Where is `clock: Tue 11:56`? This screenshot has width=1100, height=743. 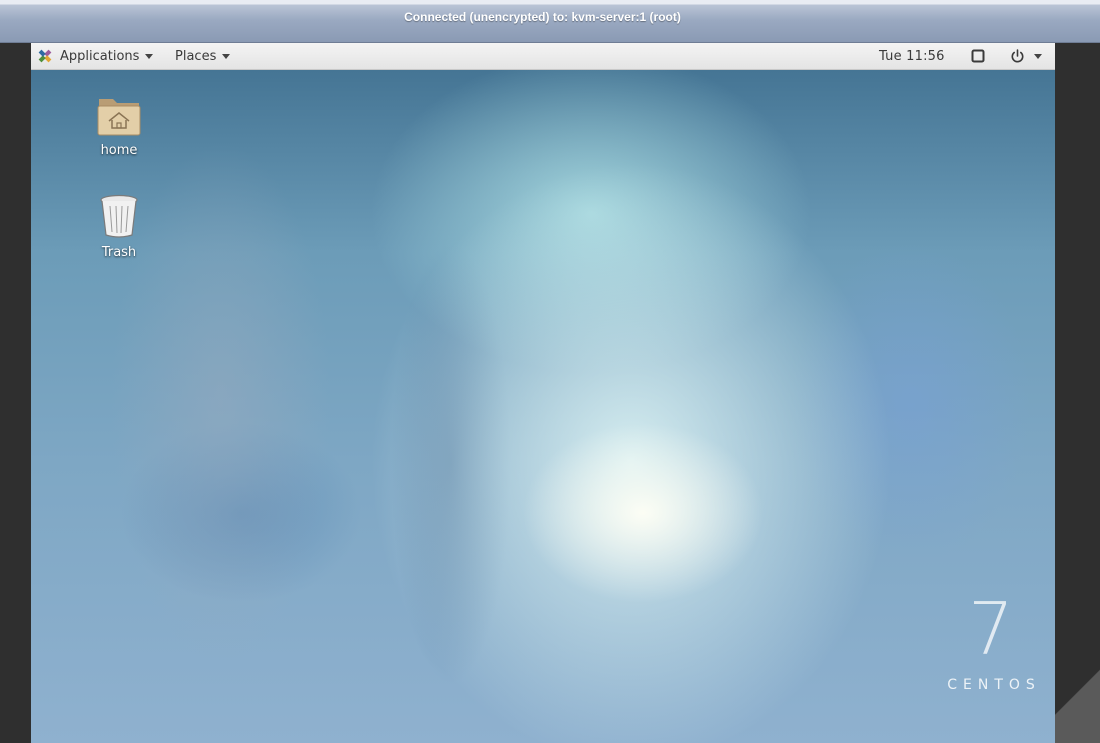 clock: Tue 11:56 is located at coordinates (912, 56).